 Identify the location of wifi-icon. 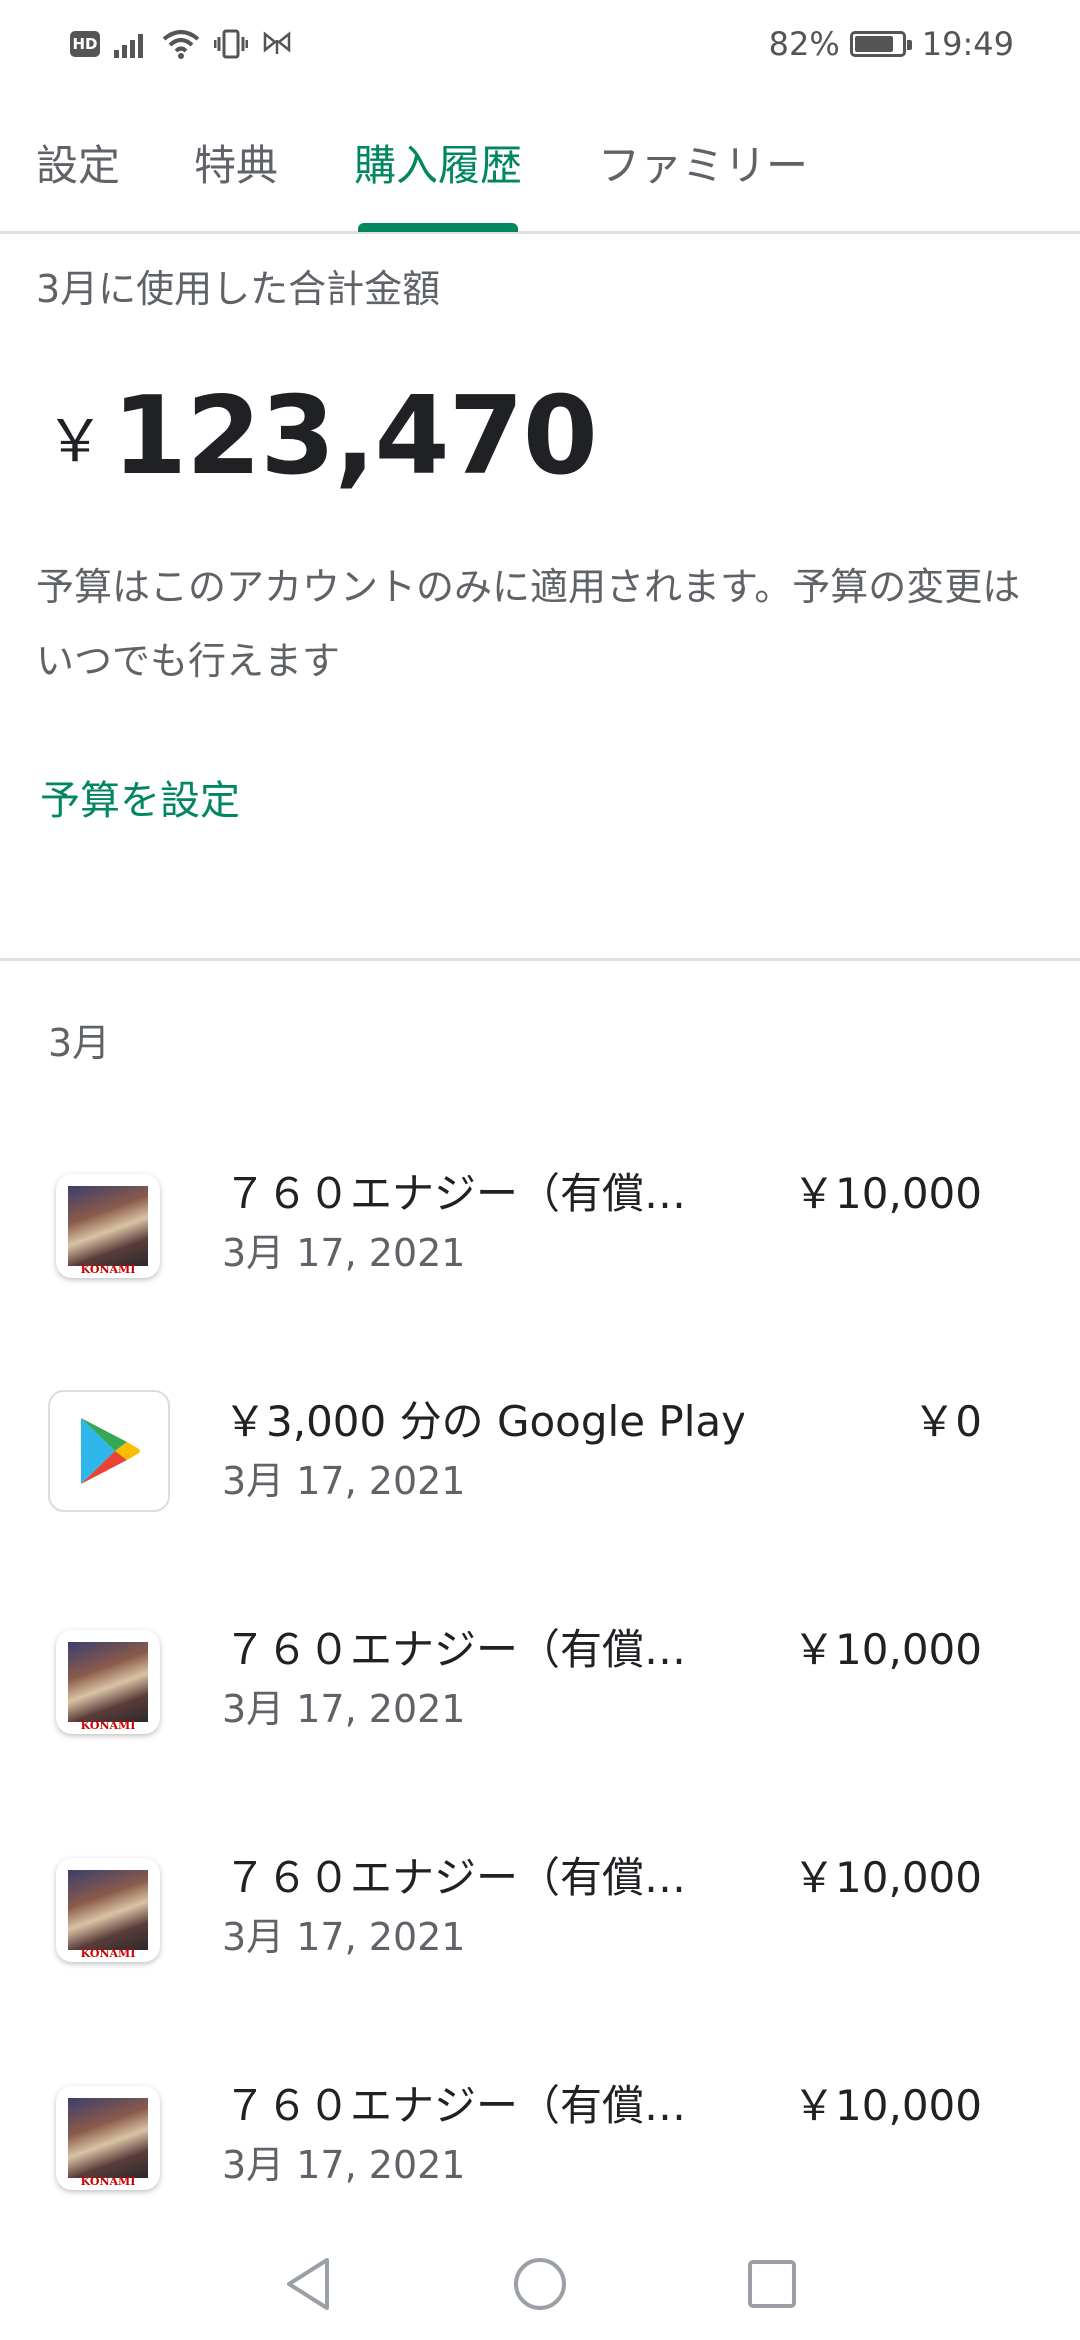
(181, 44).